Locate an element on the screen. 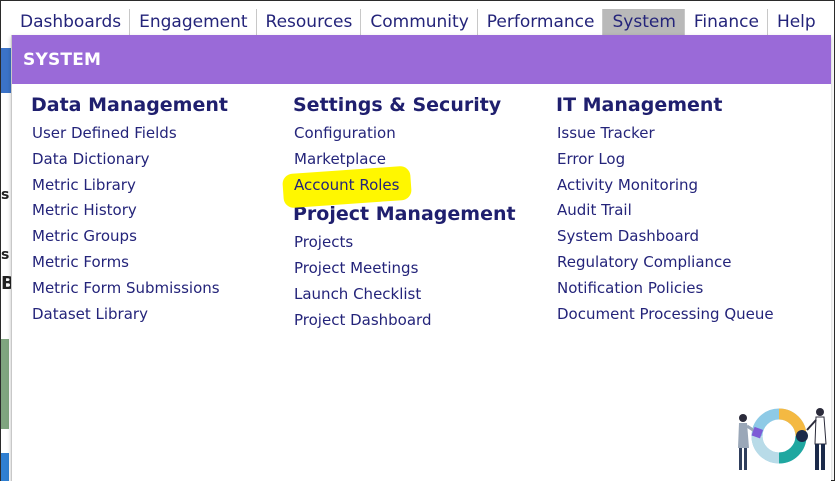  menu-link-system-dashboard: System Dashboard is located at coordinates (665, 237).